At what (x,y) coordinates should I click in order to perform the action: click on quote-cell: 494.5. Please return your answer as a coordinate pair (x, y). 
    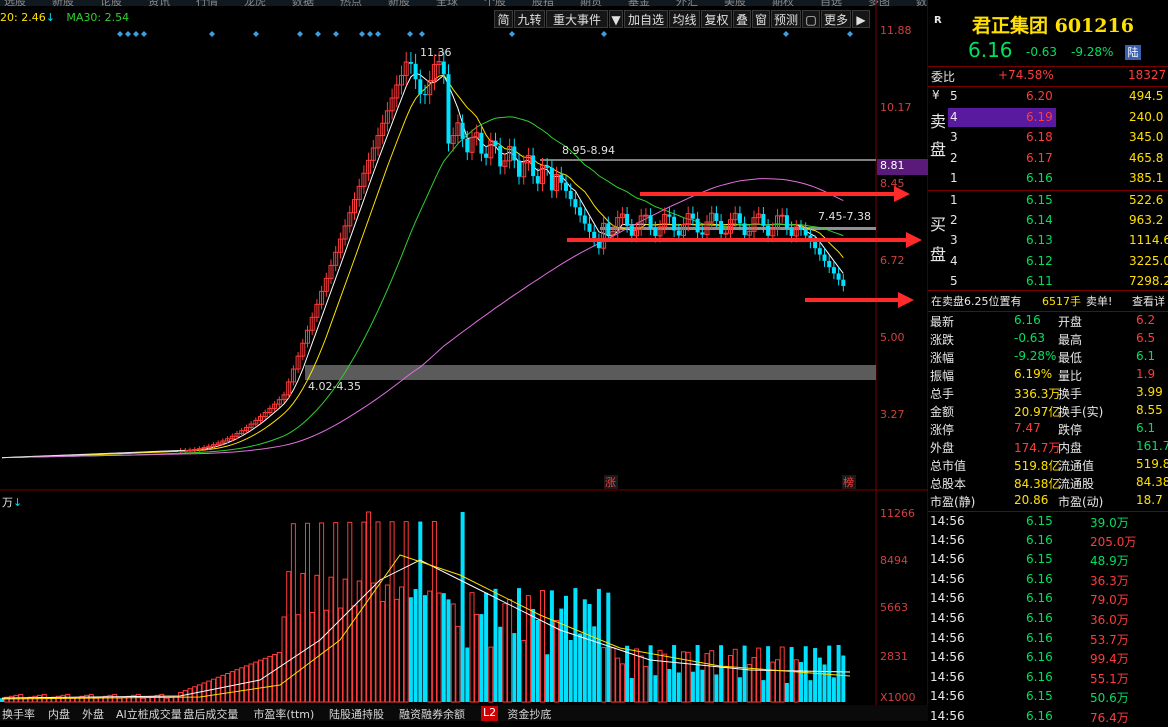
    Looking at the image, I should click on (1146, 96).